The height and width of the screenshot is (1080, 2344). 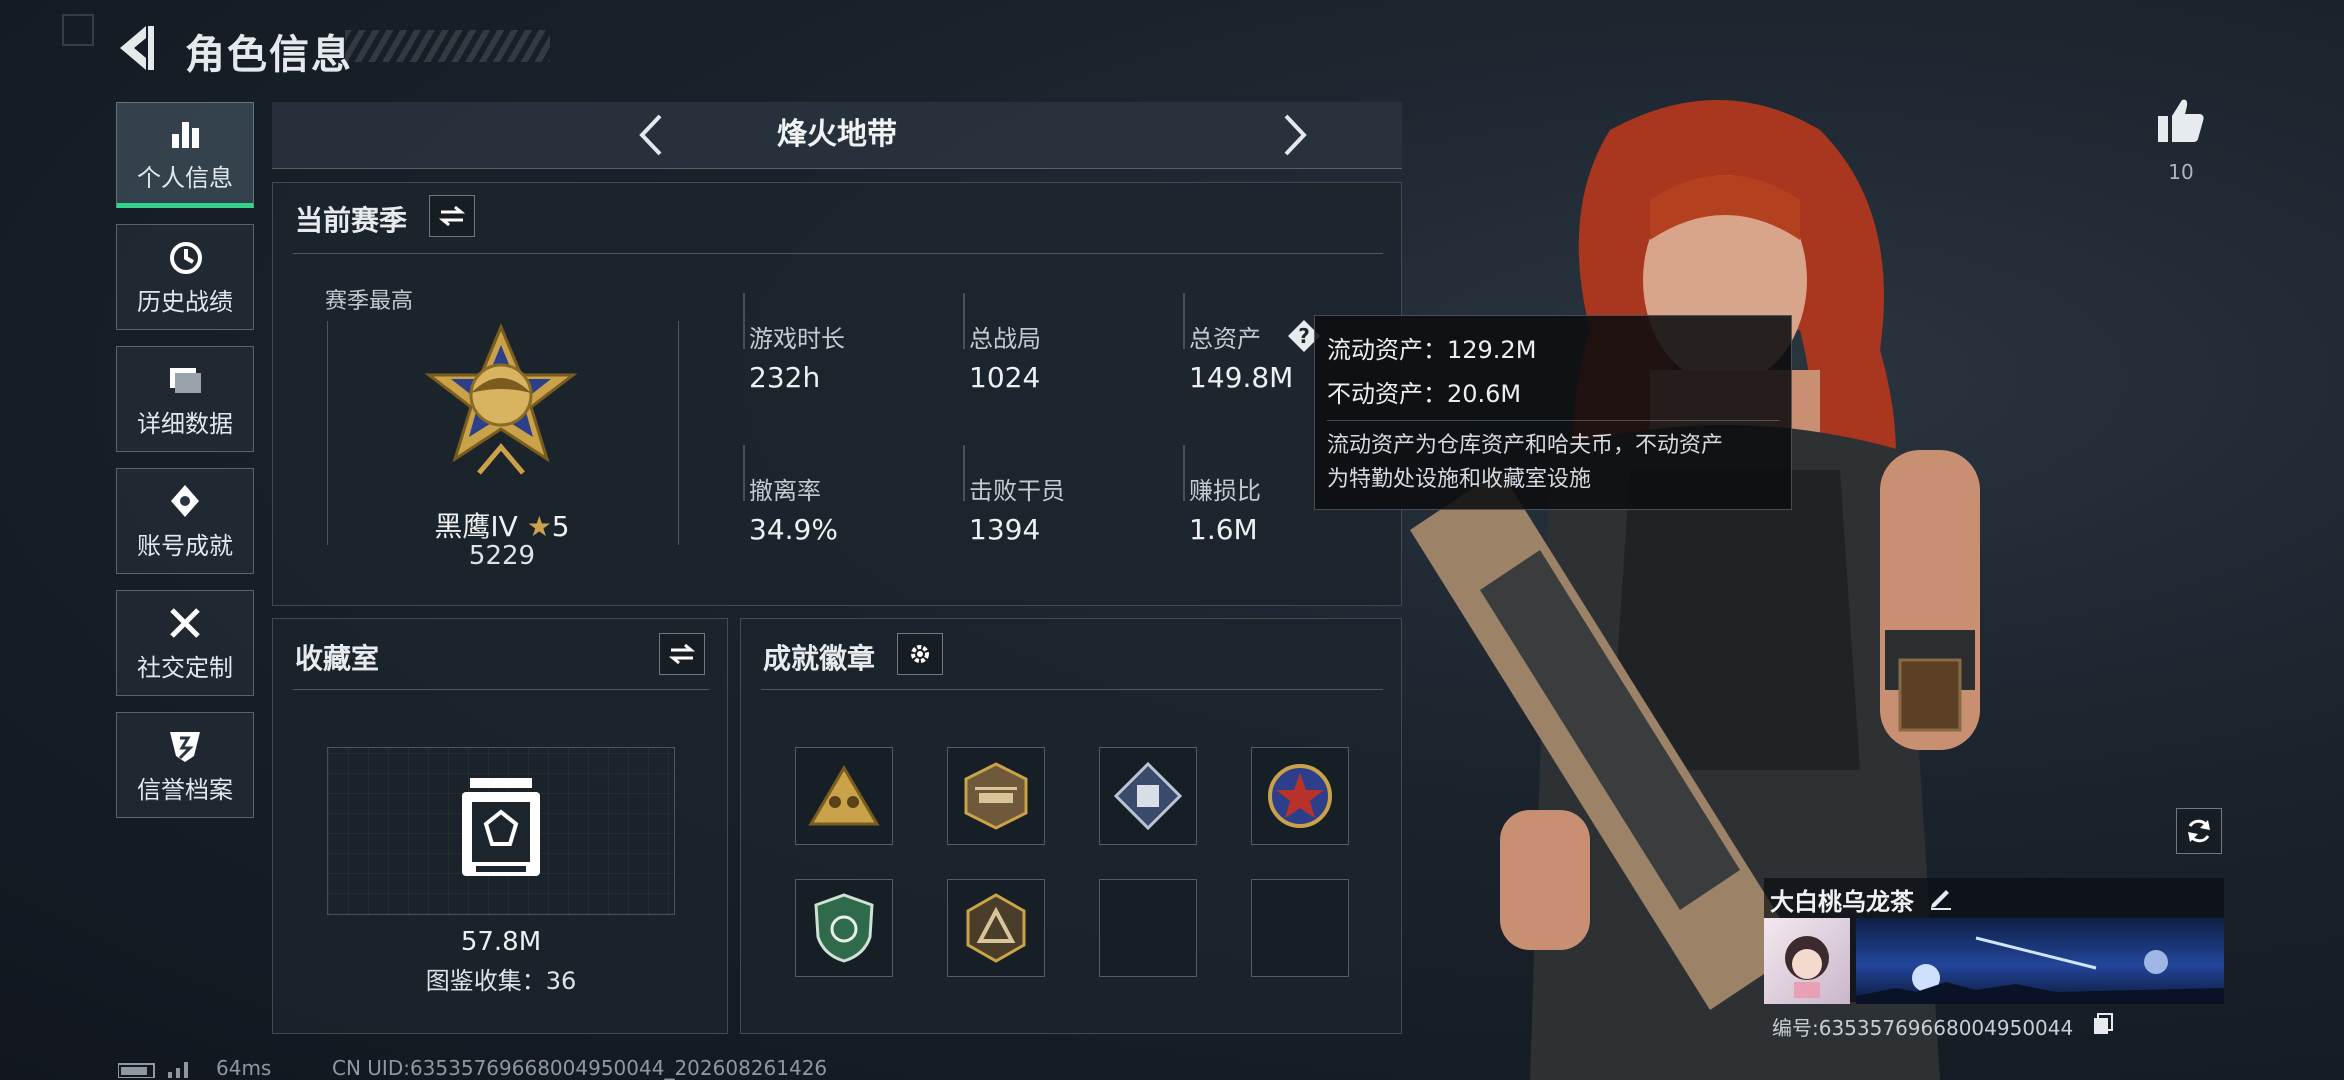 What do you see at coordinates (539, 526) in the screenshot?
I see `star-icon: ★` at bounding box center [539, 526].